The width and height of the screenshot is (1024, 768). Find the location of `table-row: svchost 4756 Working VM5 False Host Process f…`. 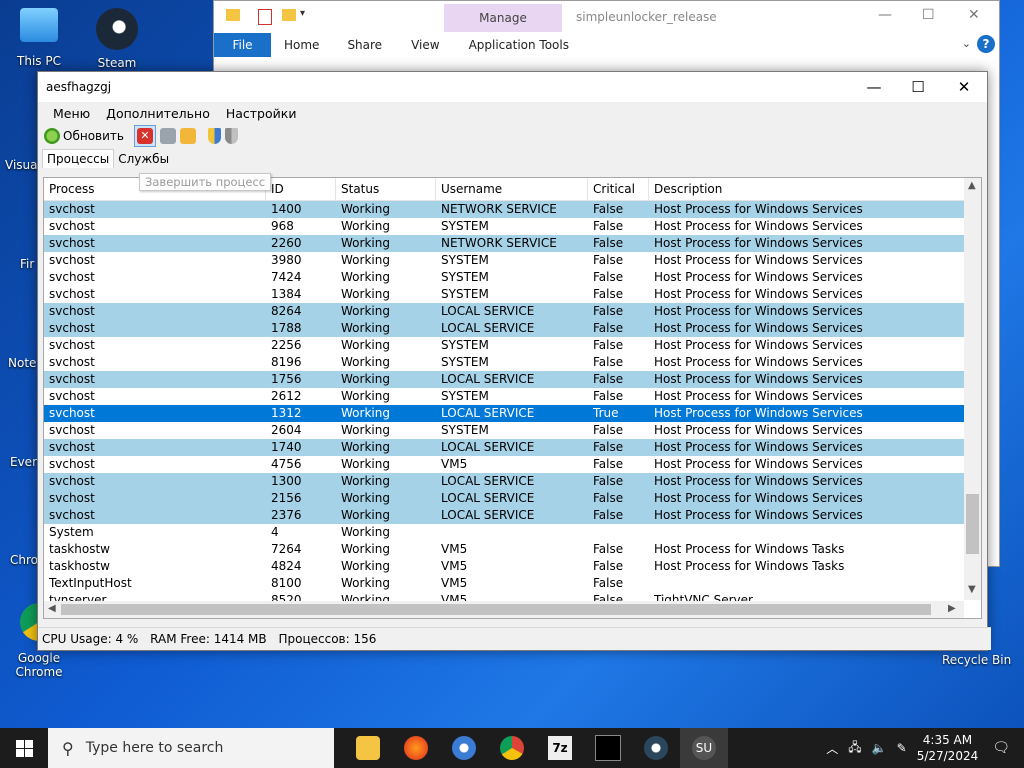

table-row: svchost 4756 Working VM5 False Host Process f… is located at coordinates (512, 464).